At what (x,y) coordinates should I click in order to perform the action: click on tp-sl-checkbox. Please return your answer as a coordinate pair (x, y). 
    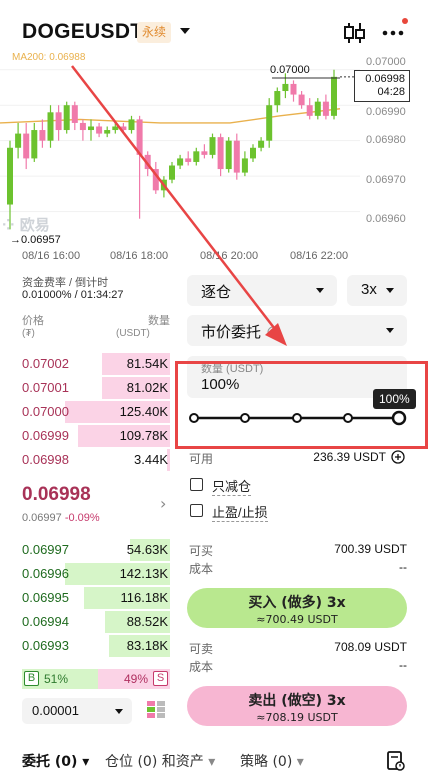
    Looking at the image, I should click on (196, 510).